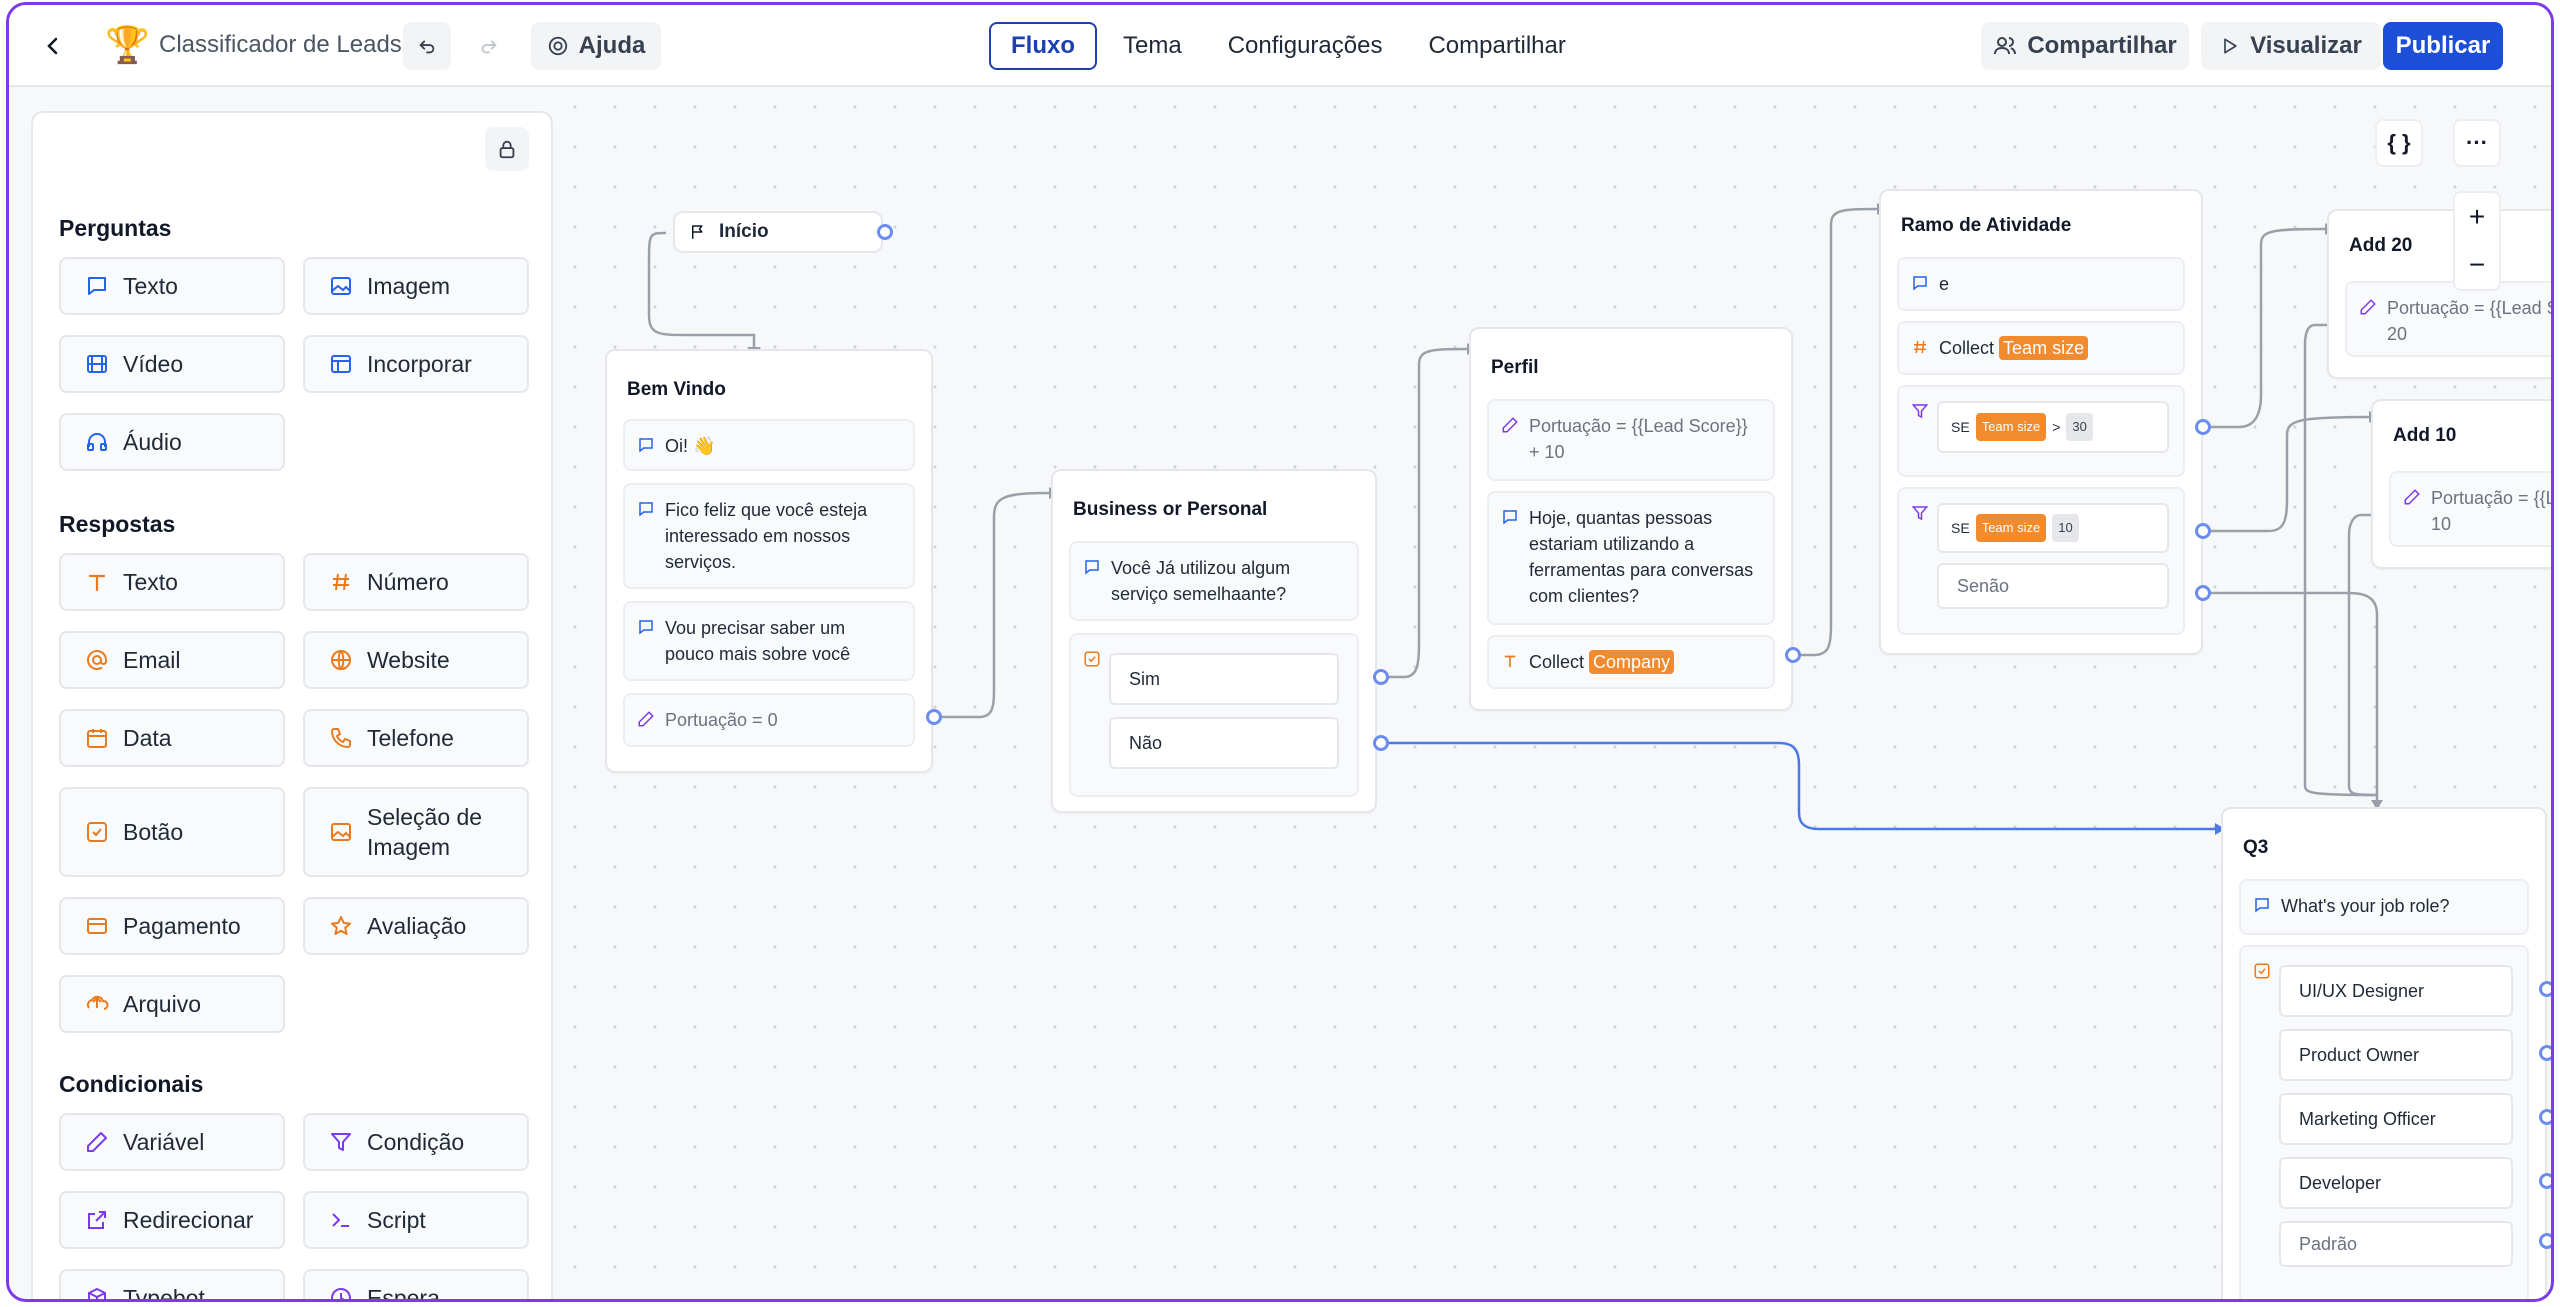 The image size is (2560, 1307). Describe the element at coordinates (2396, 1055) in the screenshot. I see `choice-product-owner: Product Owner` at that location.